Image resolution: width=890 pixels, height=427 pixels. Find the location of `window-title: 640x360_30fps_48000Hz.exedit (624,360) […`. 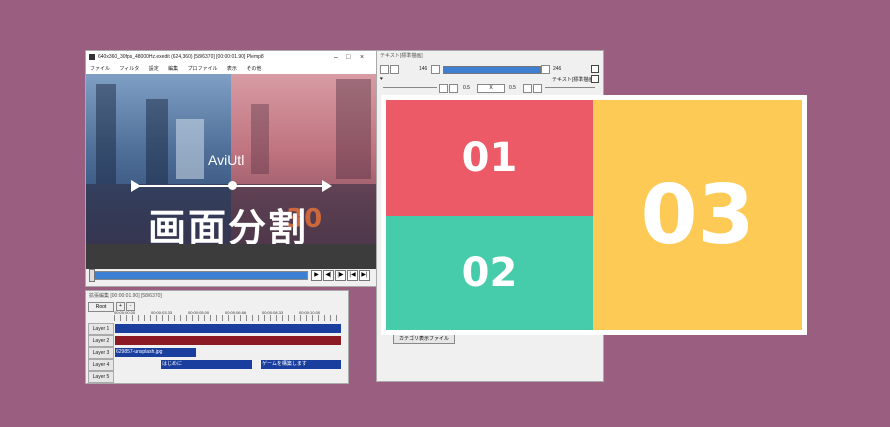

window-title: 640x360_30fps_48000Hz.exedit (624,360) [… is located at coordinates (181, 57).